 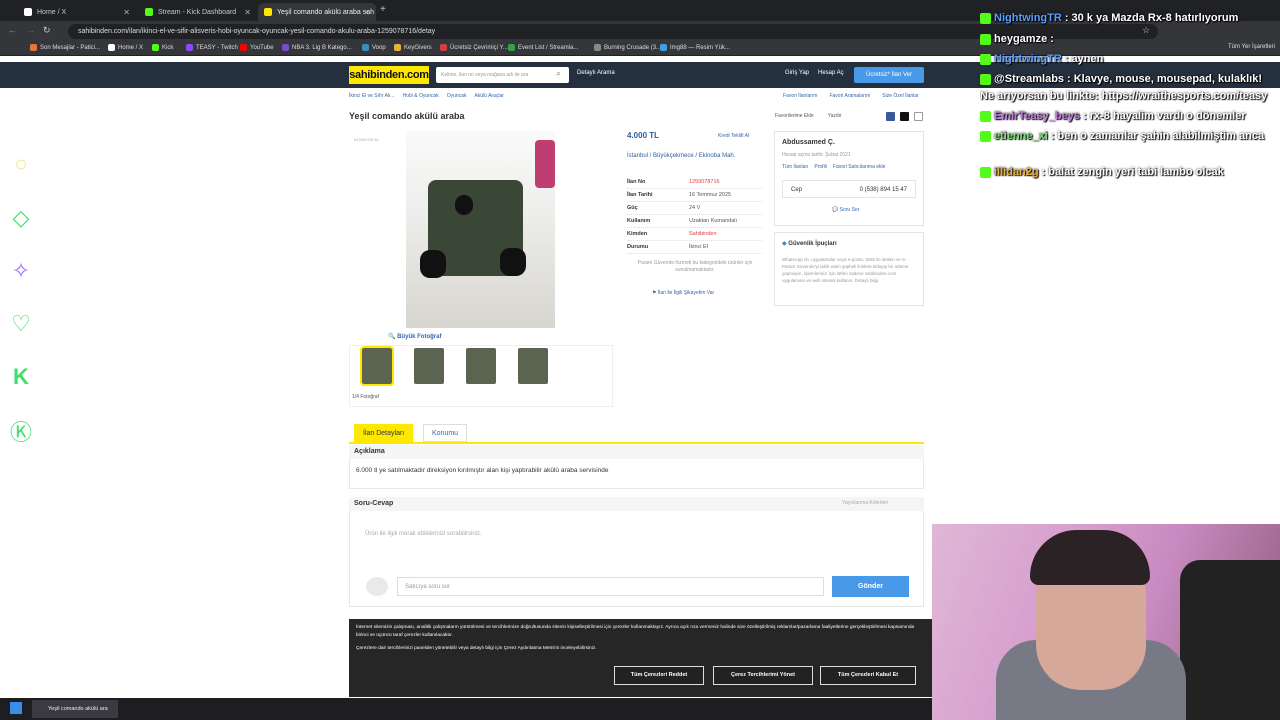 What do you see at coordinates (659, 675) in the screenshot?
I see `reject-cookies-button: Tüm Çerezleri Reddet` at bounding box center [659, 675].